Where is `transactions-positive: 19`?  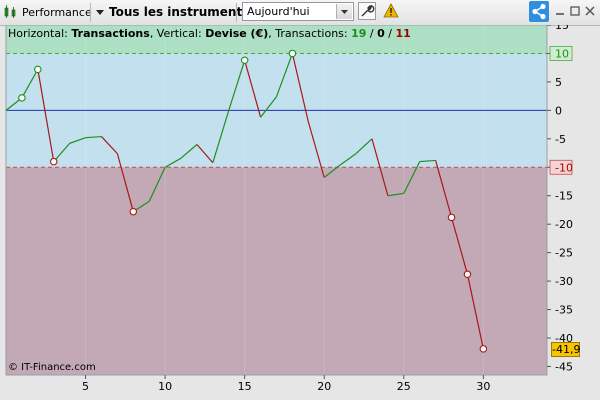 transactions-positive: 19 is located at coordinates (359, 33).